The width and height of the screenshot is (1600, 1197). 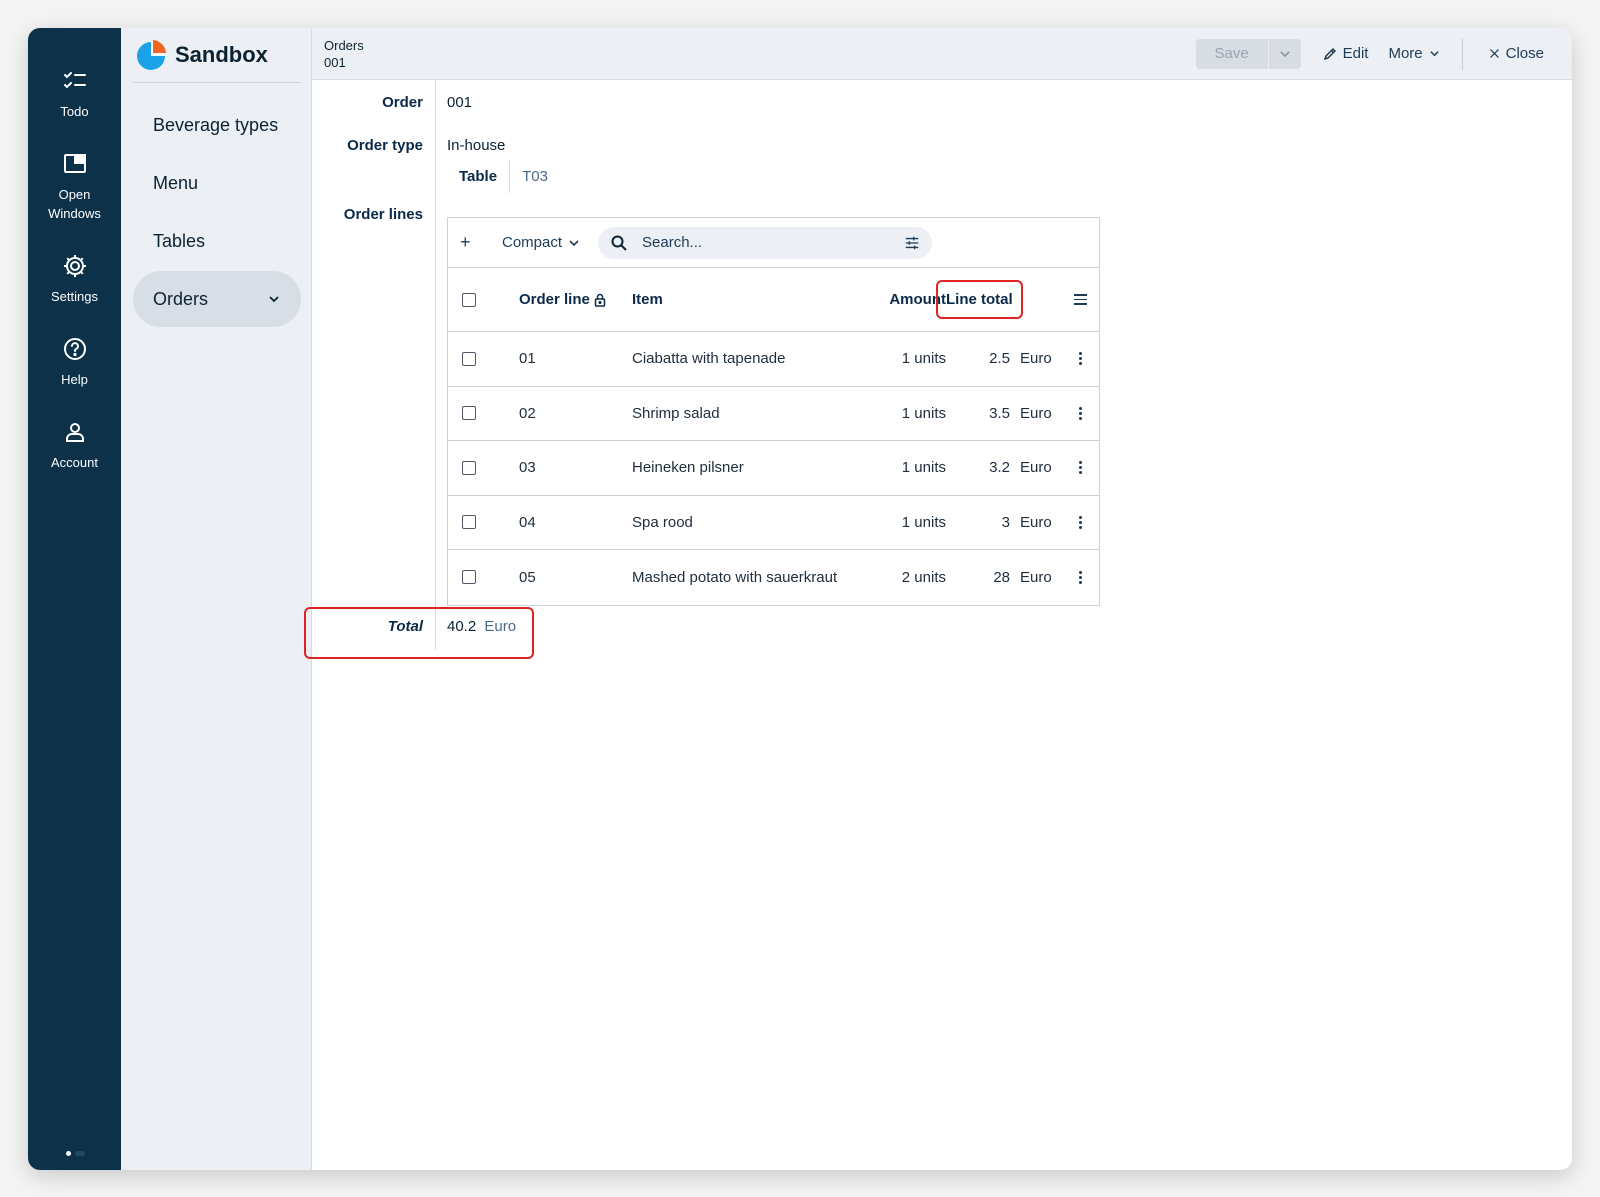 What do you see at coordinates (1524, 53) in the screenshot?
I see `close-label: Close` at bounding box center [1524, 53].